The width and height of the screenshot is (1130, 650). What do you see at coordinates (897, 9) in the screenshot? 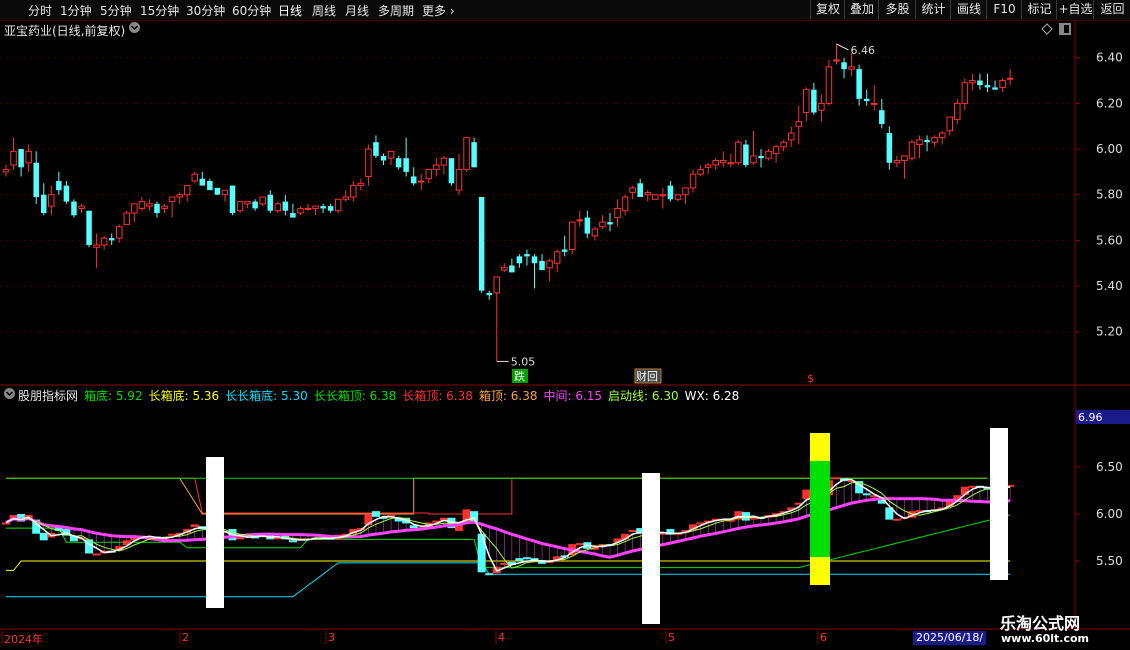
I see `toolbar-button: 多股` at bounding box center [897, 9].